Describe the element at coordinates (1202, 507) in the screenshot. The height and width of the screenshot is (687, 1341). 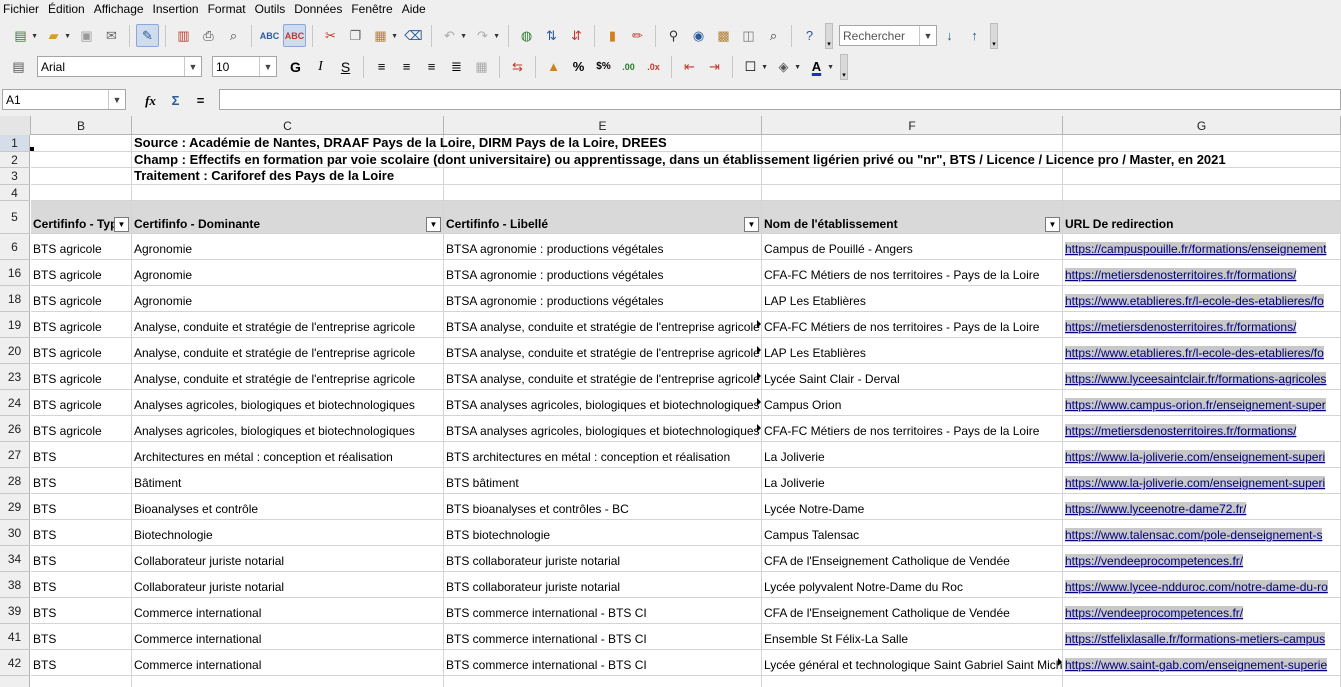
I see `table-cell: https://www.lyceenotre-dame72.fr/` at that location.